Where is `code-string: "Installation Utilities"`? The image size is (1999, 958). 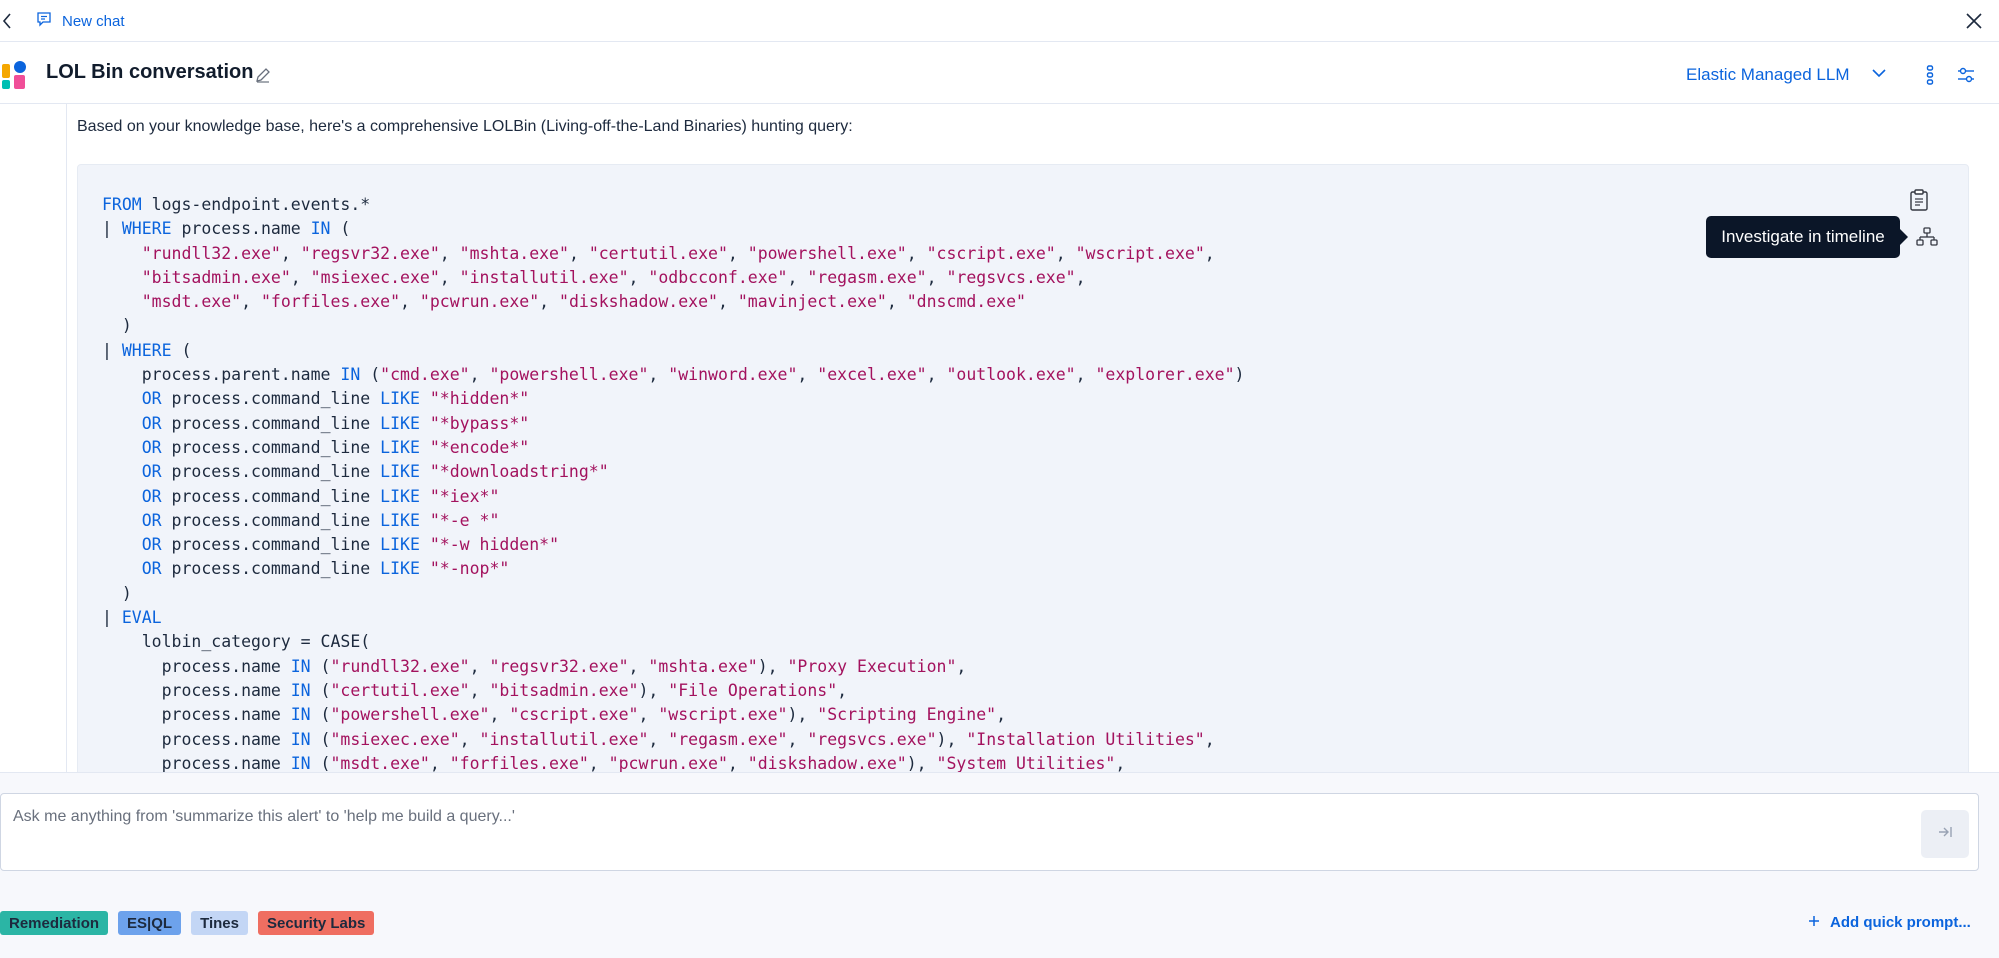 code-string: "Installation Utilities" is located at coordinates (1085, 739).